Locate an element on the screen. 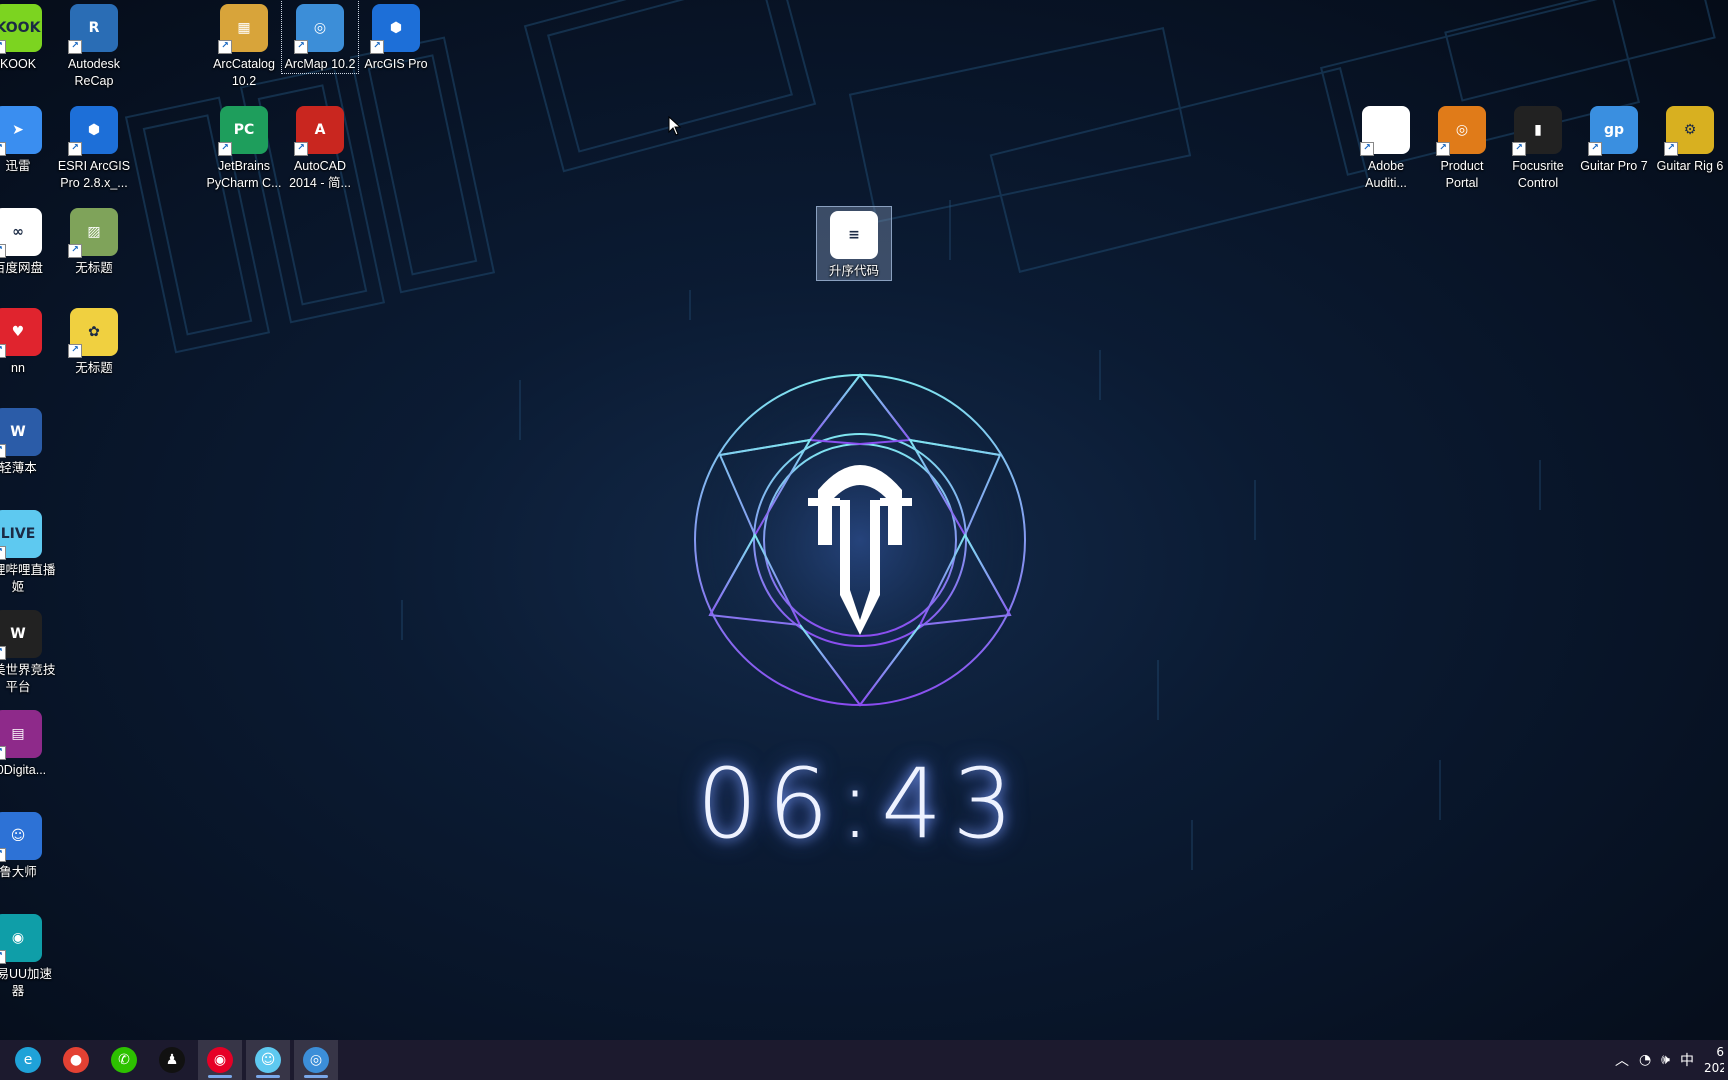 This screenshot has width=1728, height=1080. image-file-icon: ▨ ↗ is located at coordinates (93, 233).